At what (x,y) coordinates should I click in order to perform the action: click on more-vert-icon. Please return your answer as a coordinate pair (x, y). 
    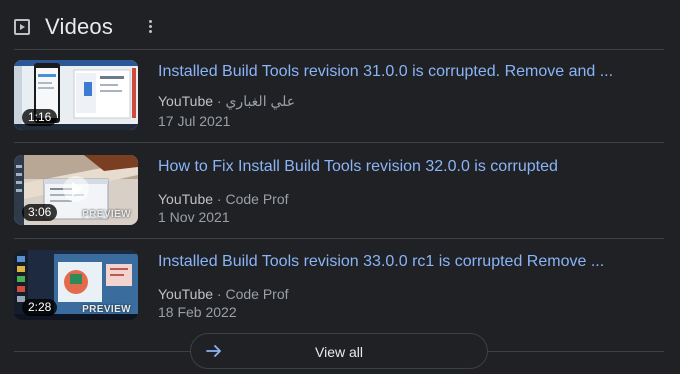
    Looking at the image, I should click on (150, 26).